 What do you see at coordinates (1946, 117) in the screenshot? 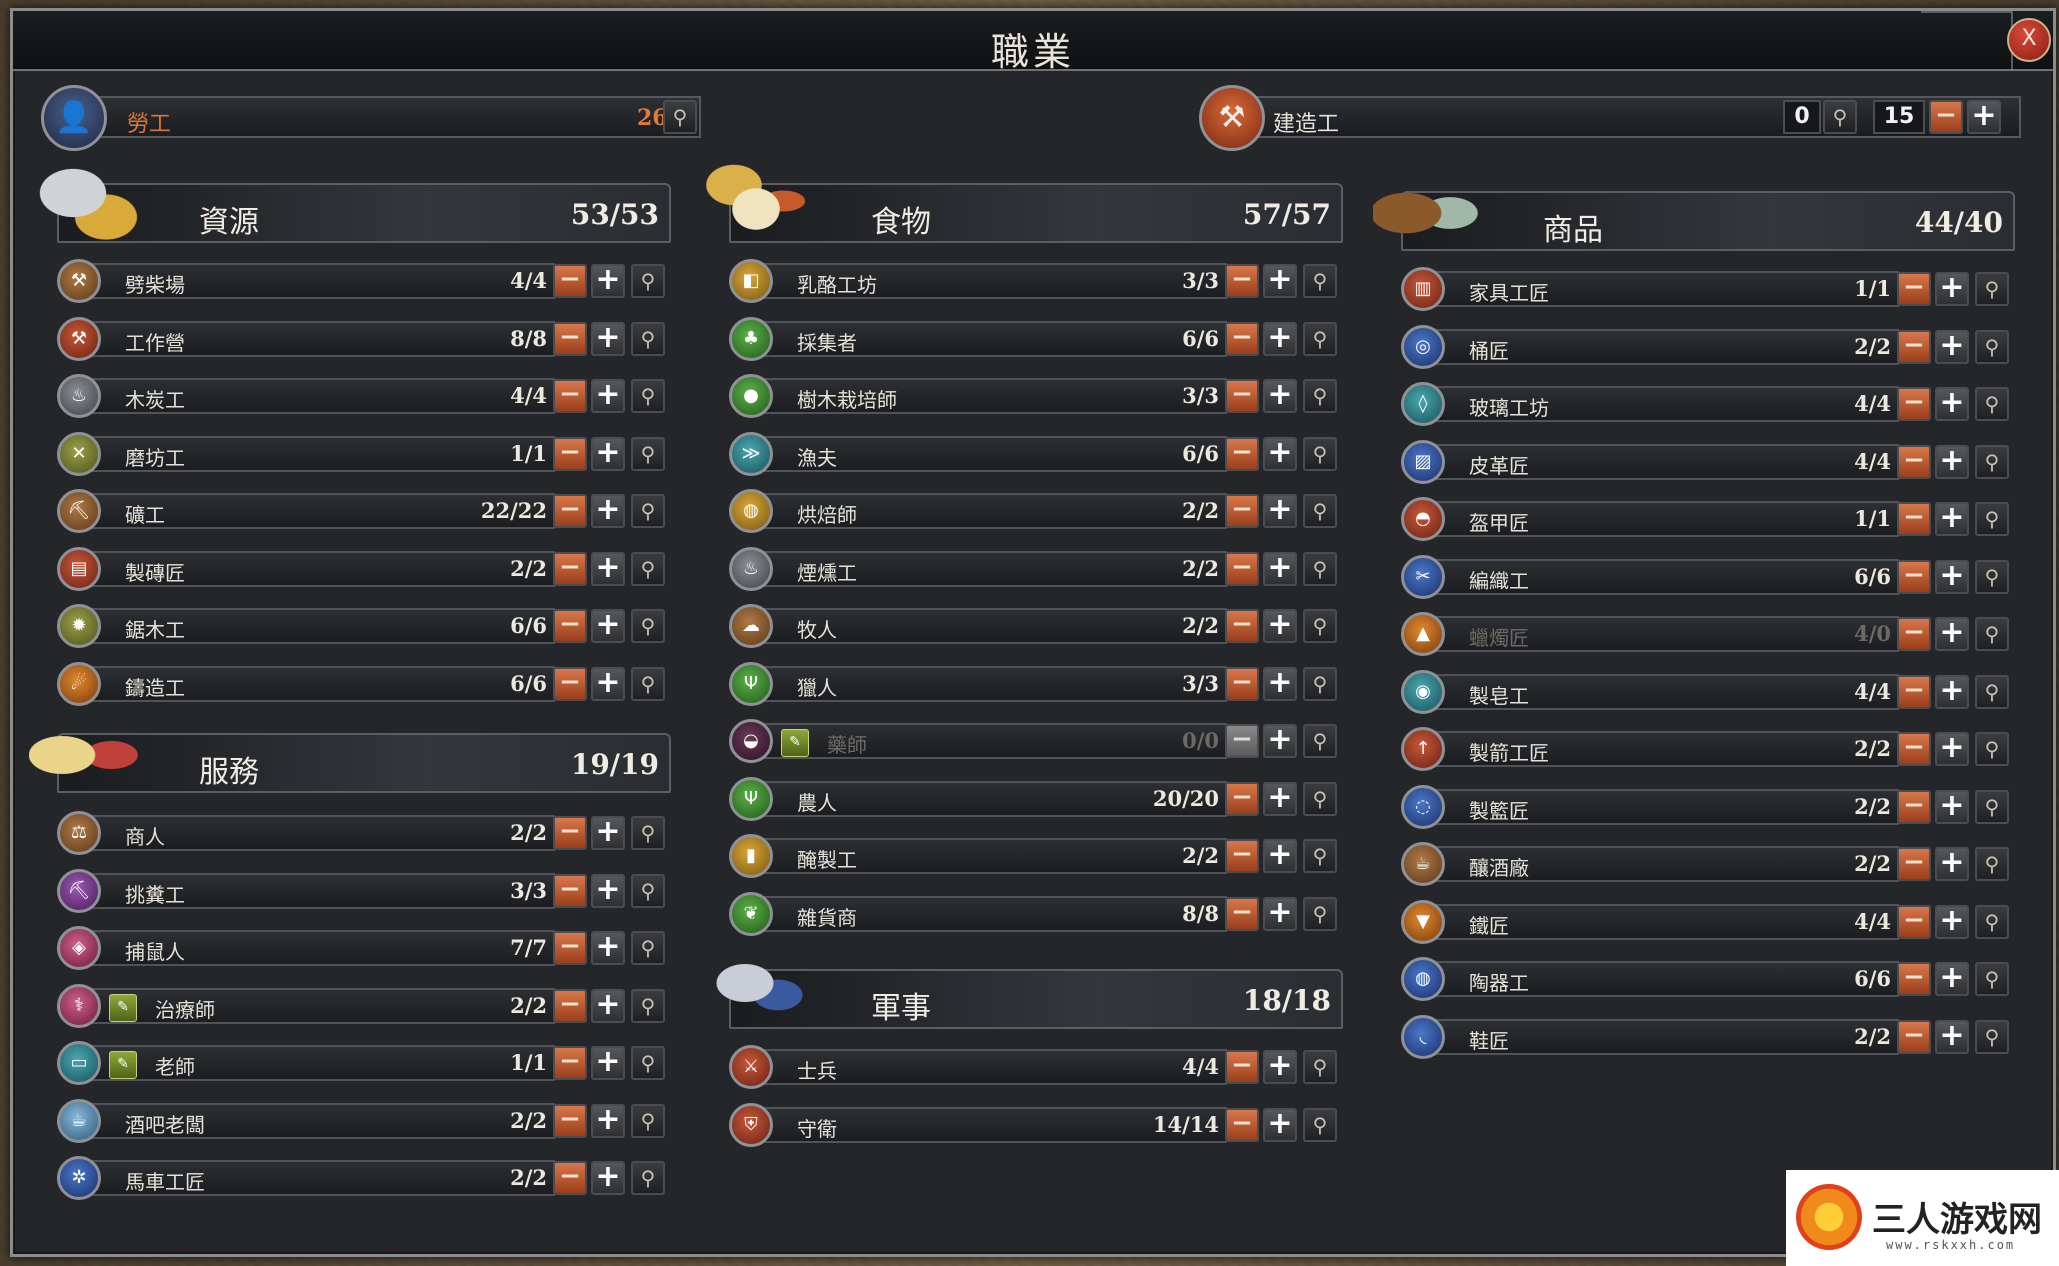
I see `builder-minus-button: −` at bounding box center [1946, 117].